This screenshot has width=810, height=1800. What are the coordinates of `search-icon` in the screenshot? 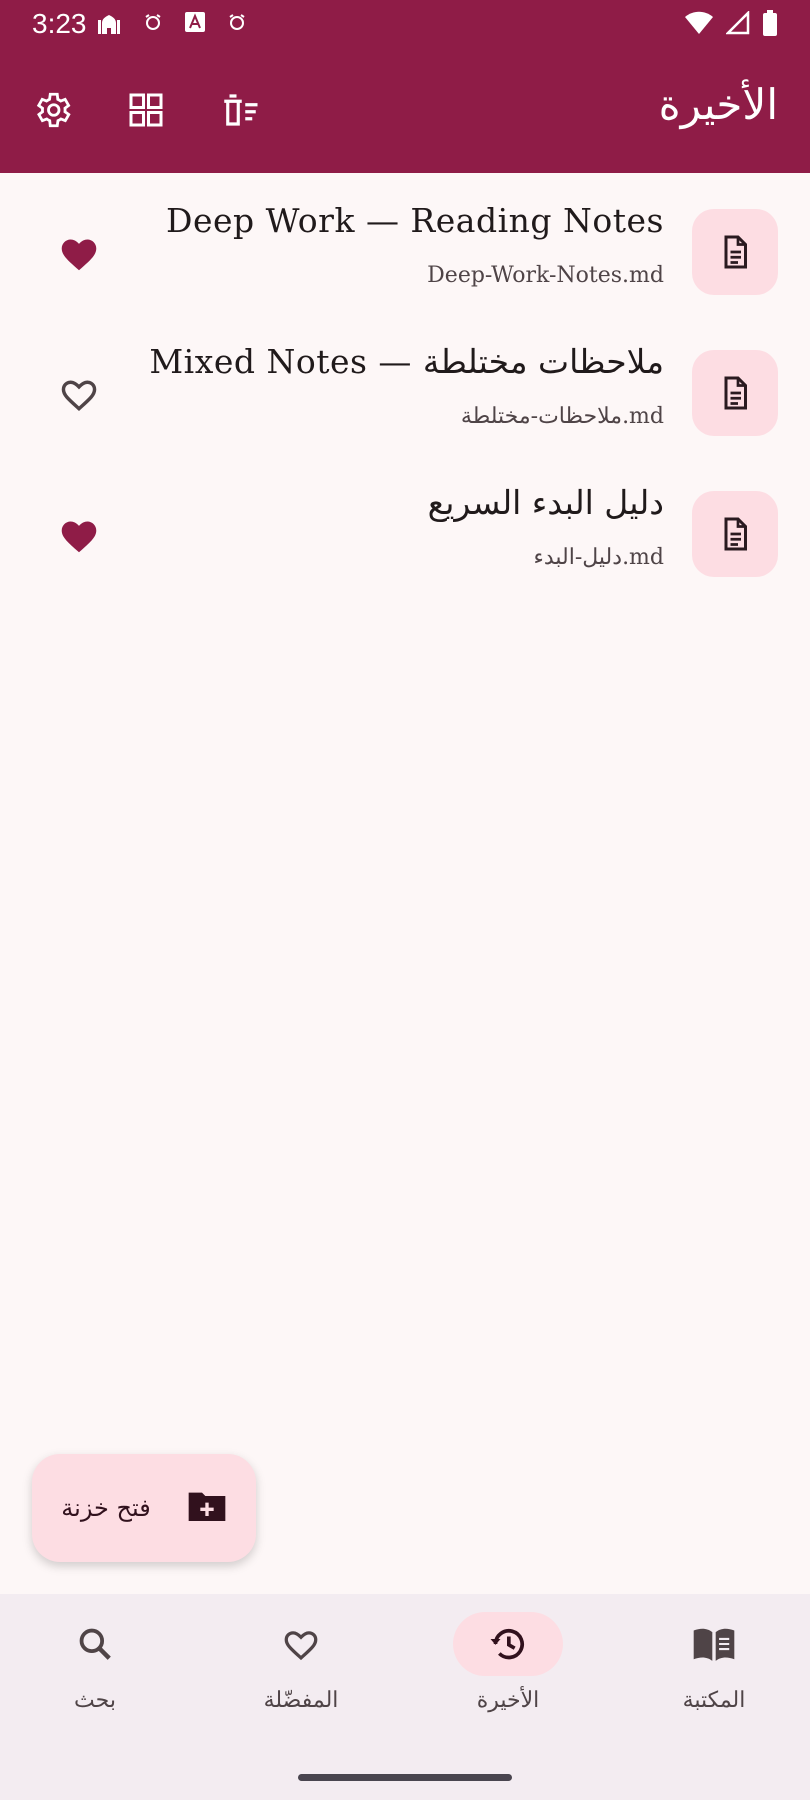 It's located at (95, 1644).